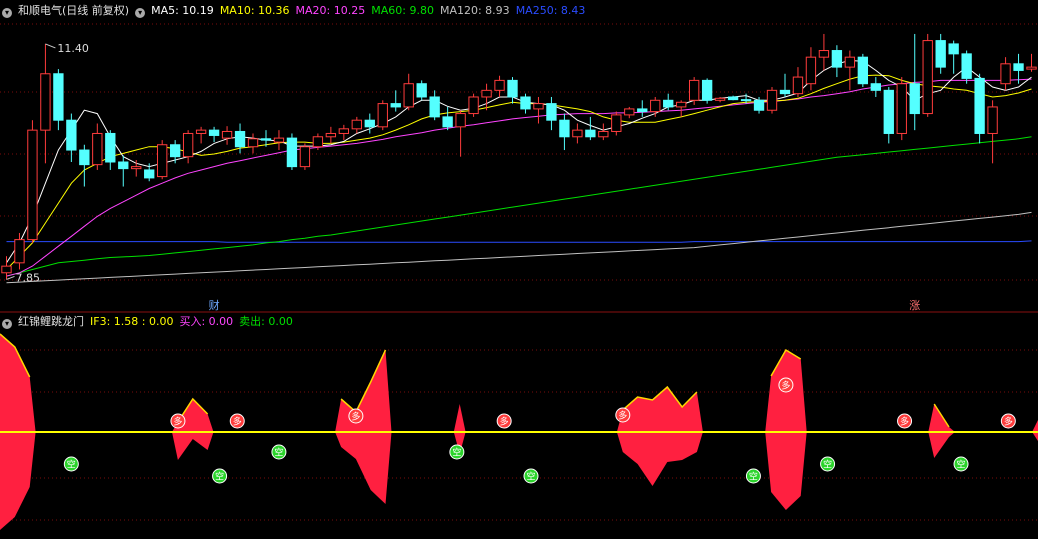 Image resolution: width=1038 pixels, height=539 pixels. Describe the element at coordinates (402, 10) in the screenshot. I see `ma60-label: MA60: 9.80` at that location.